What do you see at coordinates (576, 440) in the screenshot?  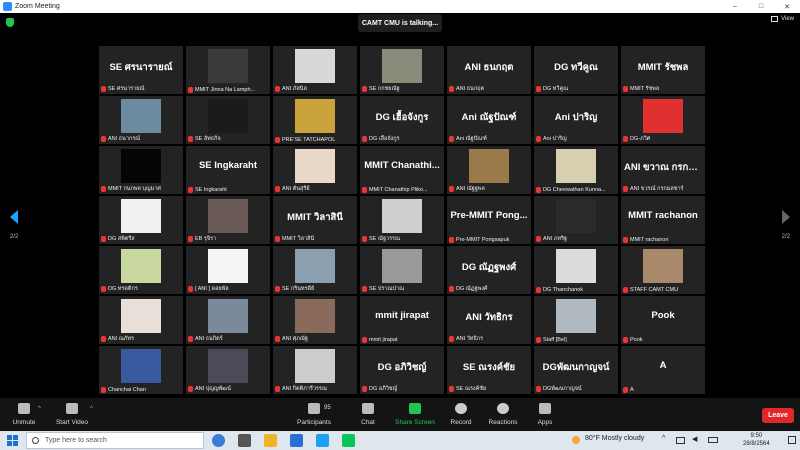 I see `weather-icon` at bounding box center [576, 440].